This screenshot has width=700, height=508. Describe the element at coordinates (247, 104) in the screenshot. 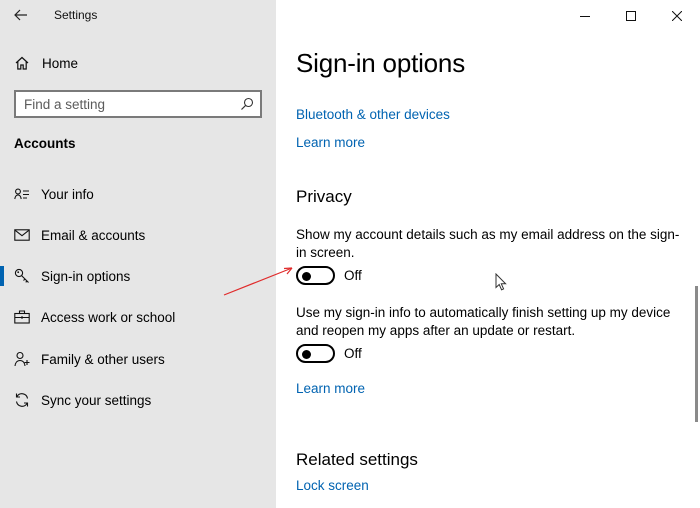

I see `search-icon` at that location.